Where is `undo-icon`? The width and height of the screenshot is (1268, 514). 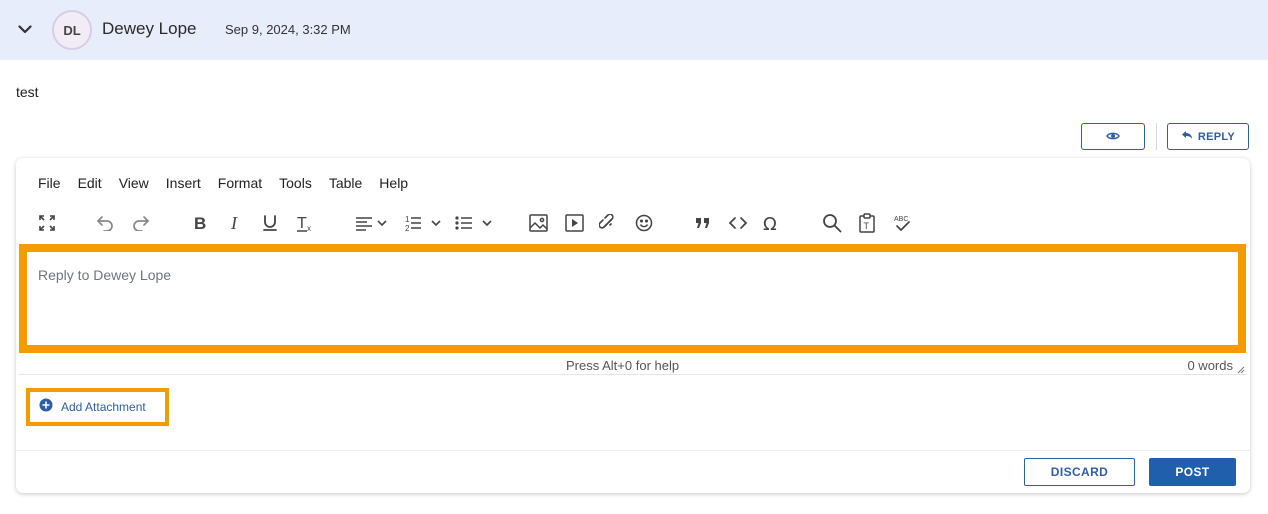 undo-icon is located at coordinates (105, 223).